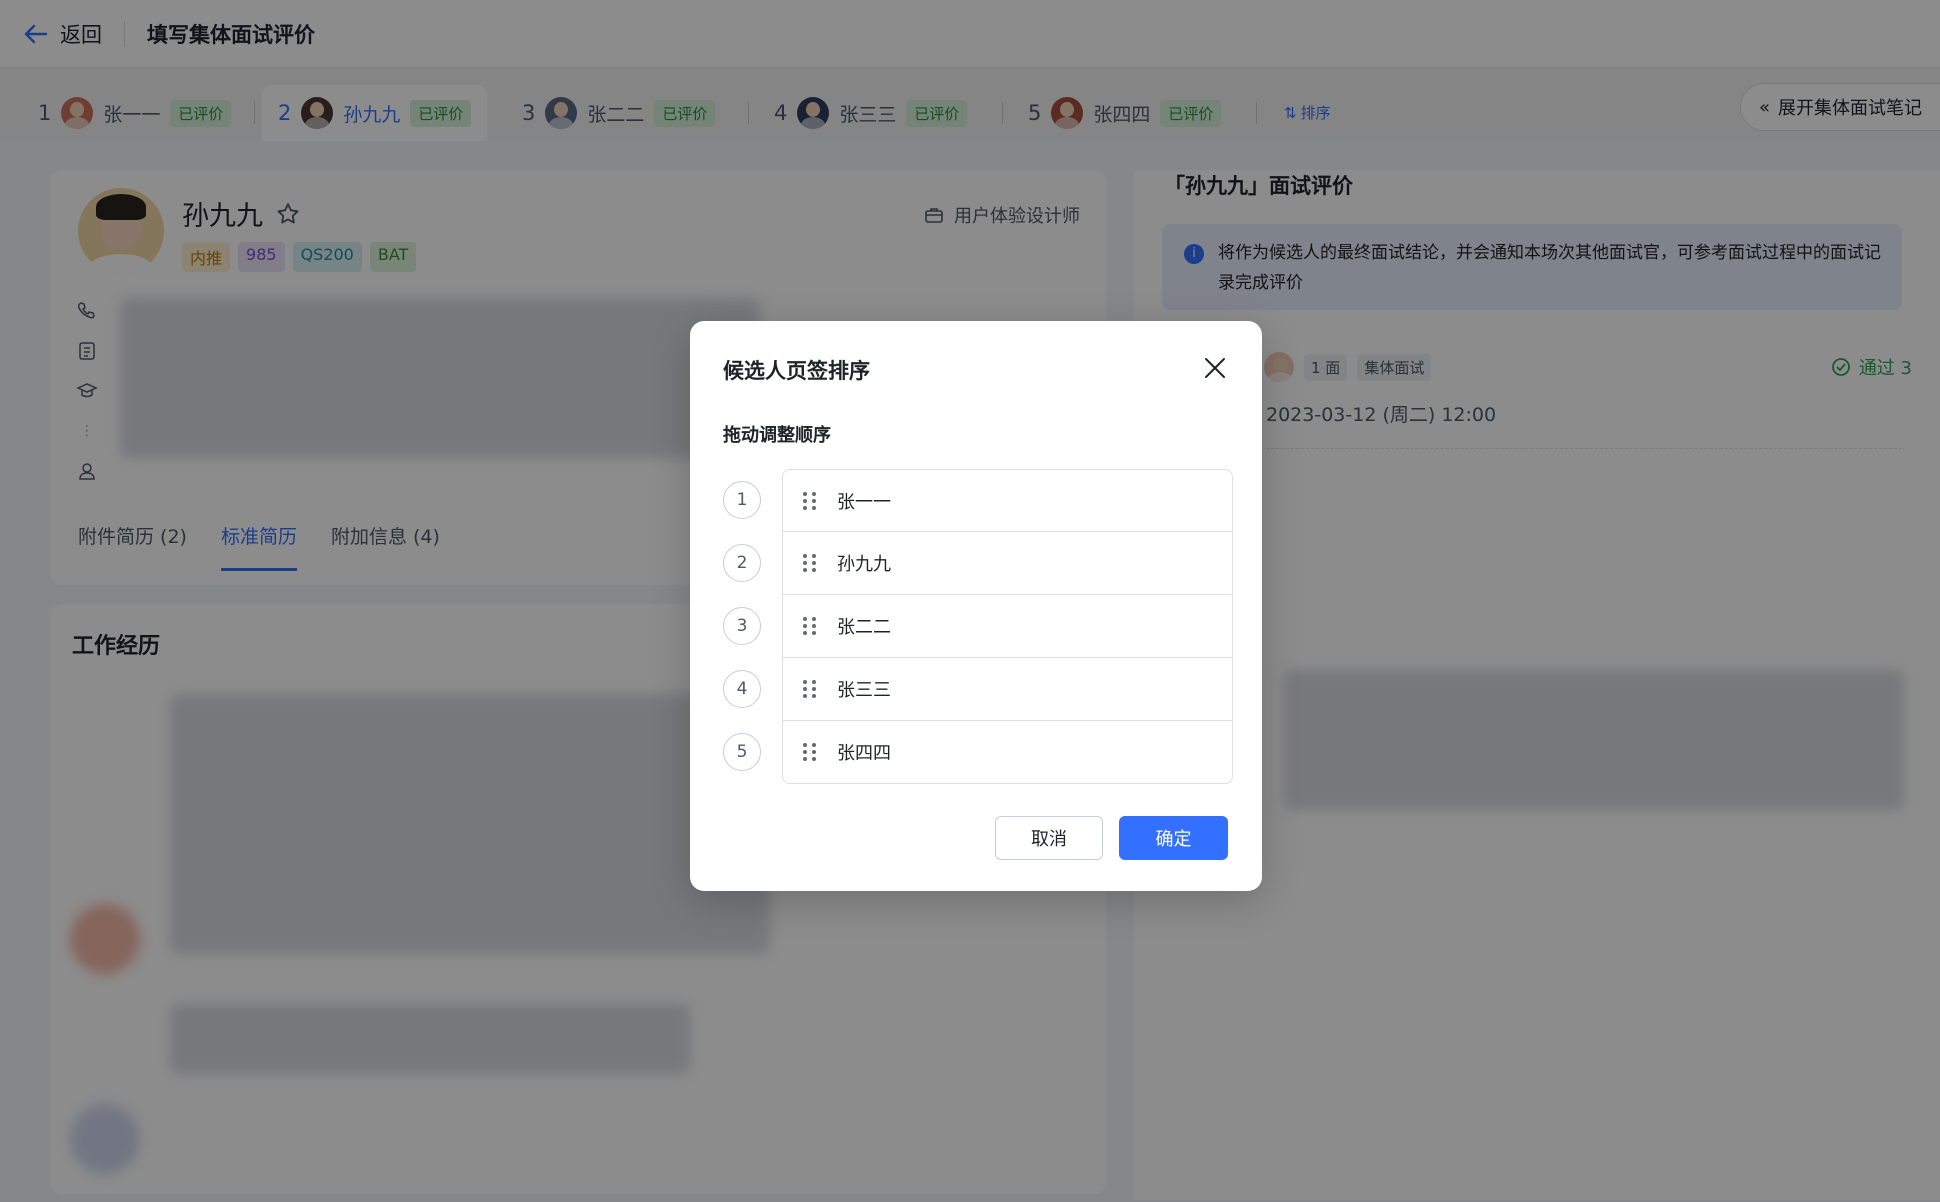 The height and width of the screenshot is (1202, 1940). What do you see at coordinates (742, 563) in the screenshot?
I see `order-number: 2` at bounding box center [742, 563].